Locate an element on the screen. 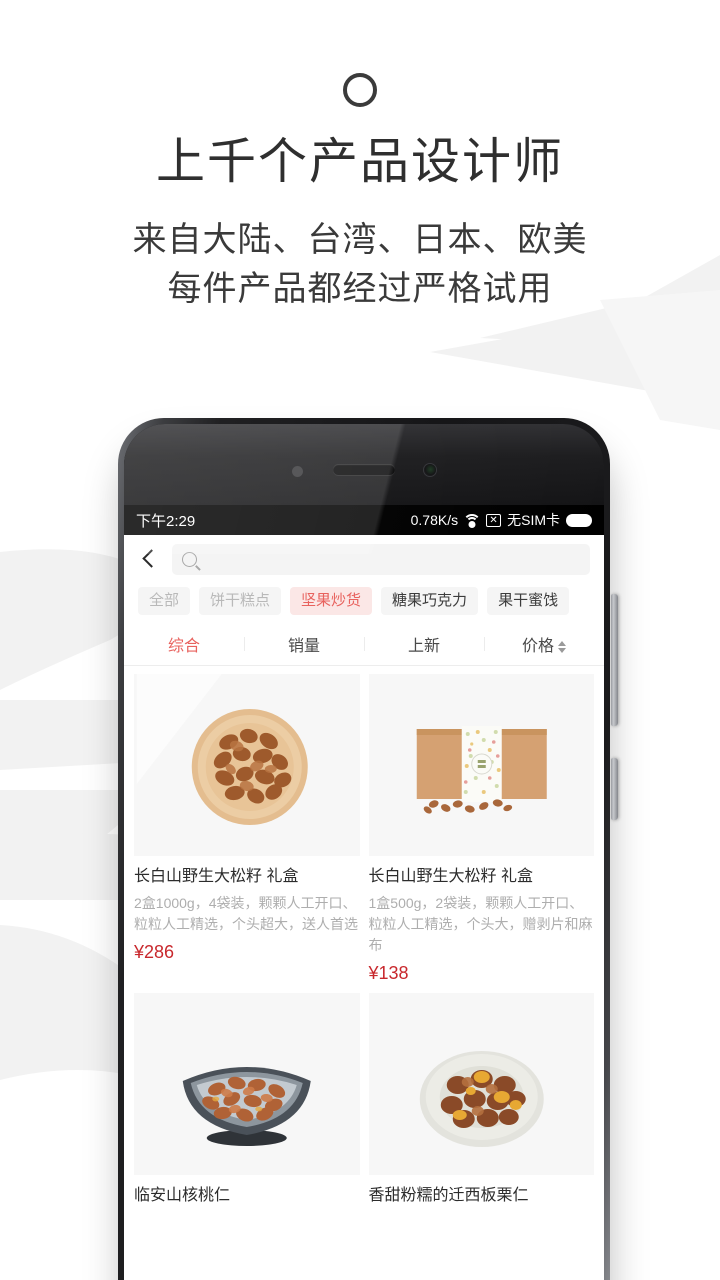 The image size is (720, 1280). product-description: 1盒500g，2袋装，颗颗人工开口、粒粒人工精选，个头大，赠剥片和麻布 is located at coordinates (480, 924).